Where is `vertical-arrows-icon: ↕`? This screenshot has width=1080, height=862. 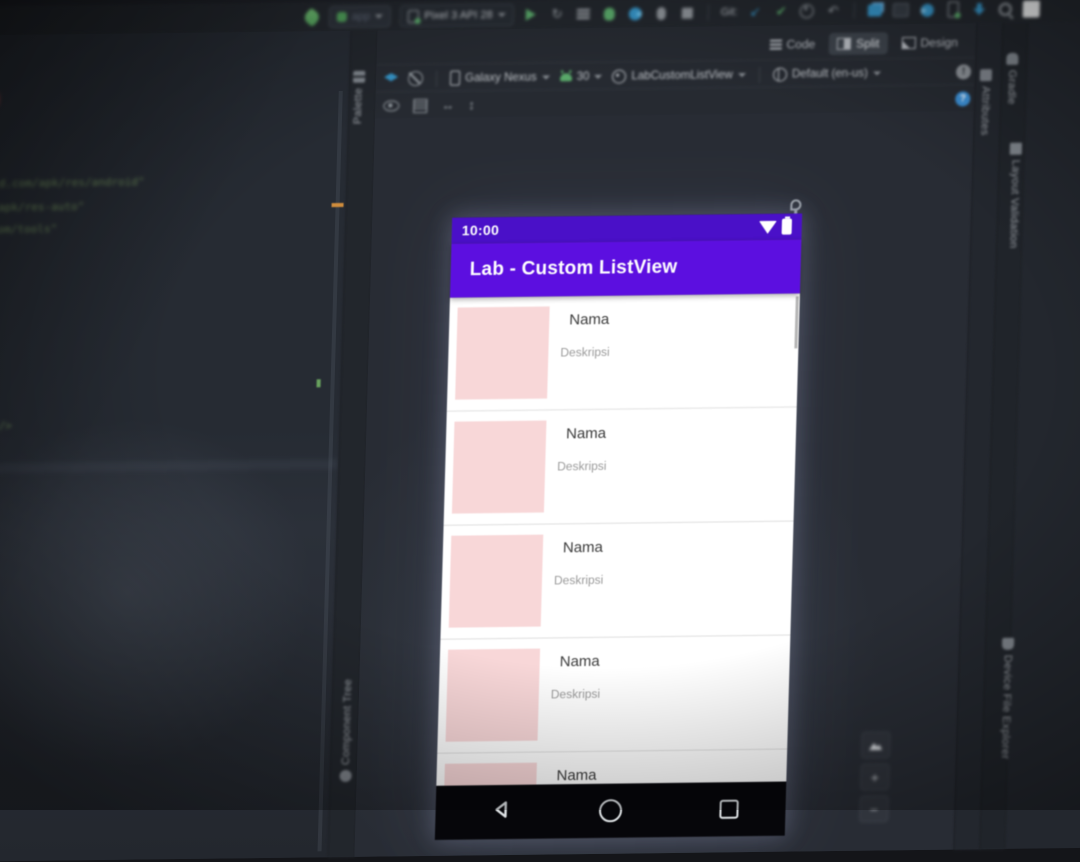 vertical-arrows-icon: ↕ is located at coordinates (471, 104).